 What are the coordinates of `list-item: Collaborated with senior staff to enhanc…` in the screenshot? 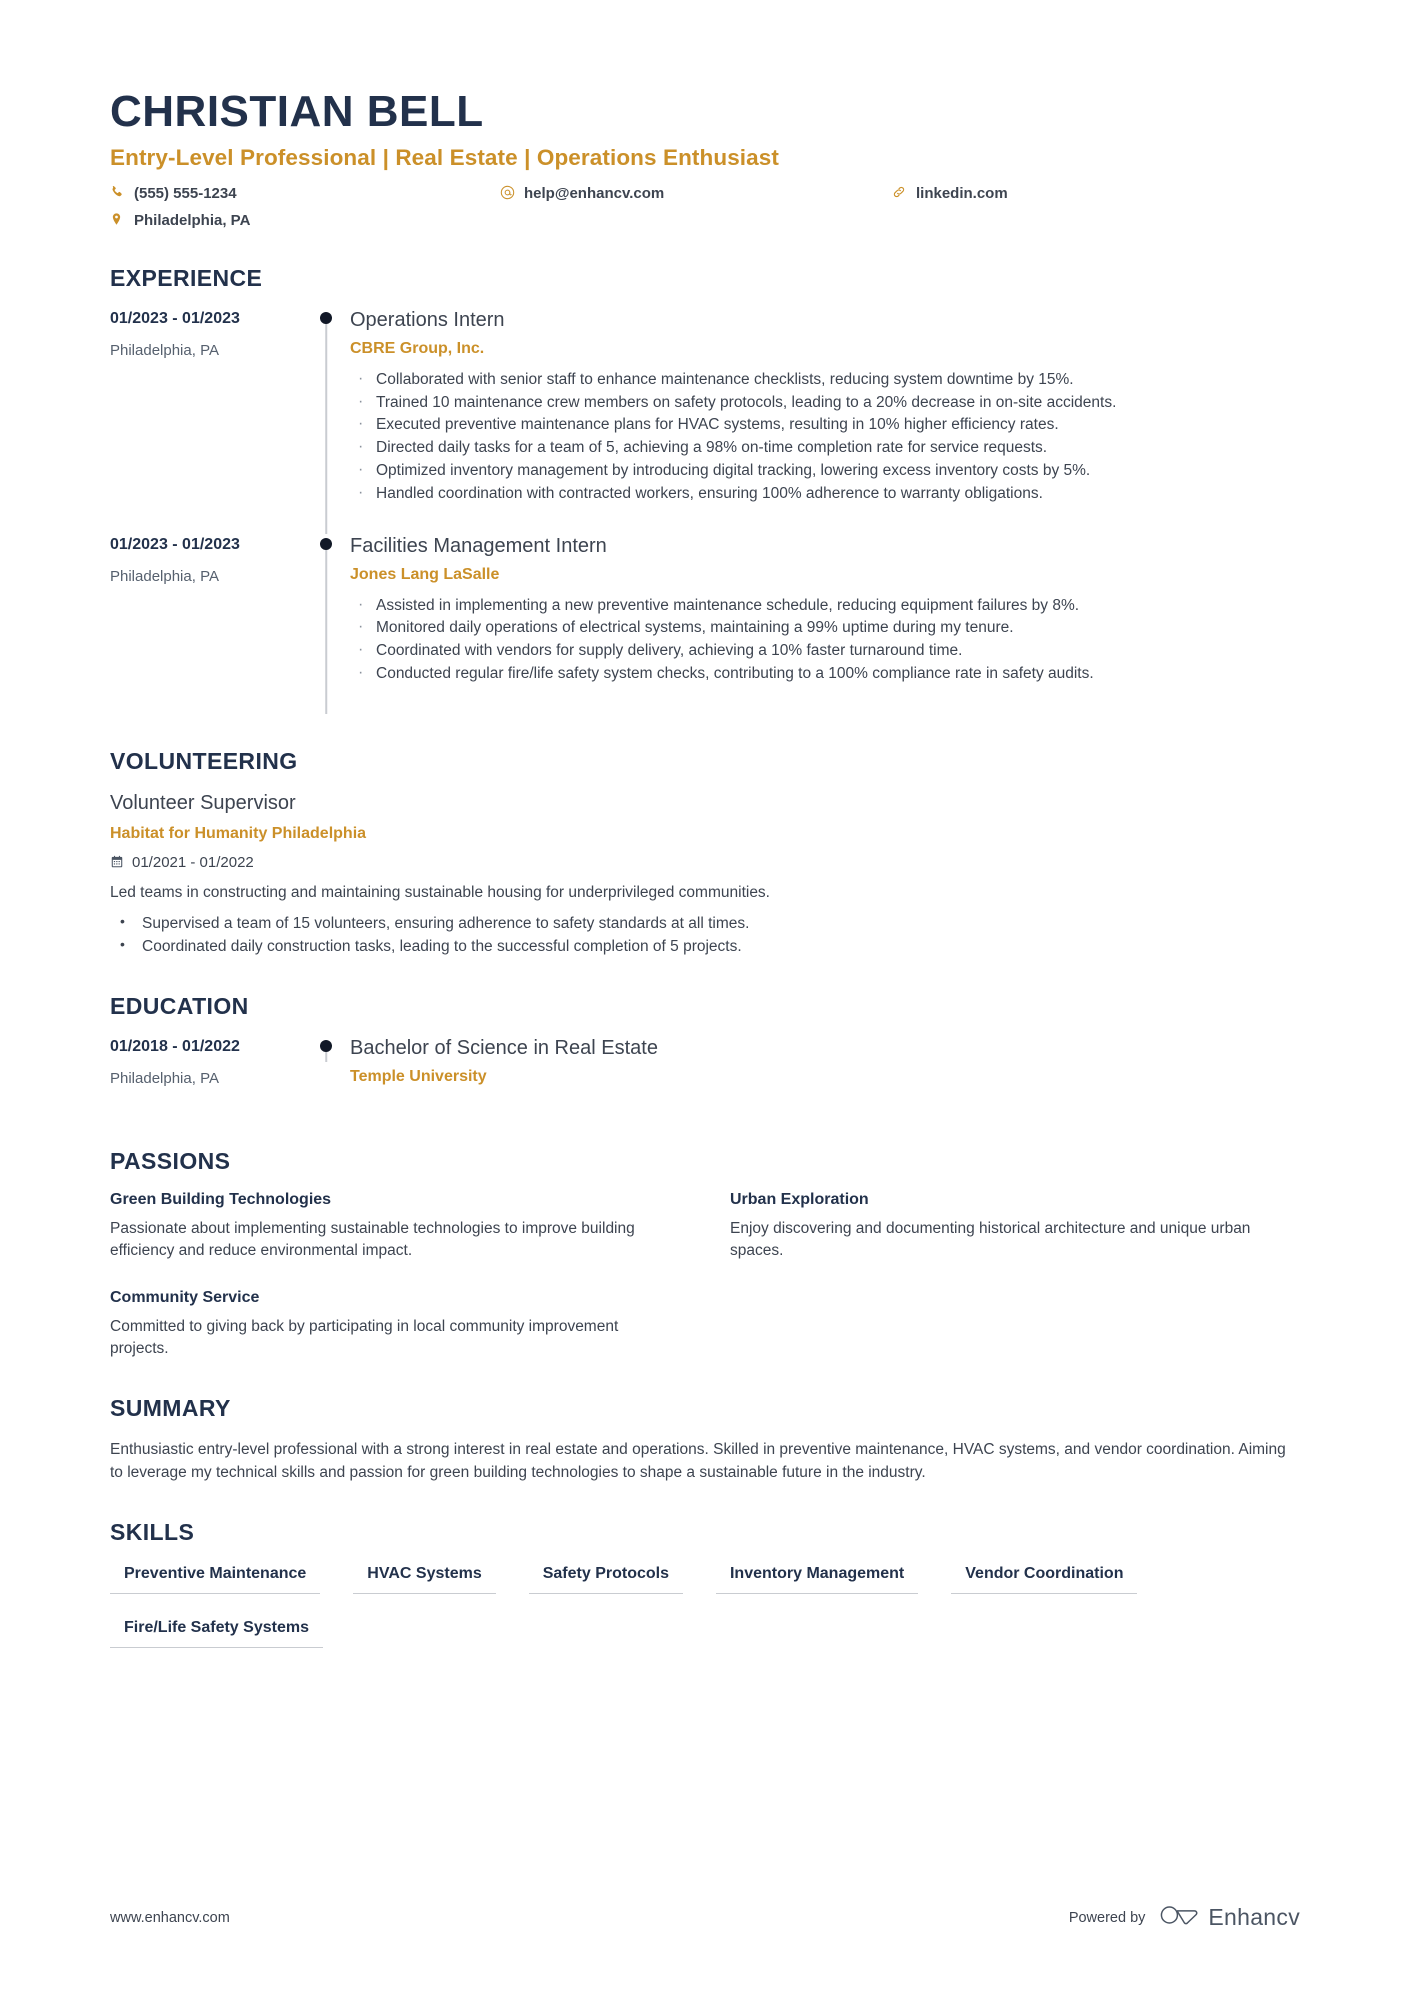 It's located at (825, 379).